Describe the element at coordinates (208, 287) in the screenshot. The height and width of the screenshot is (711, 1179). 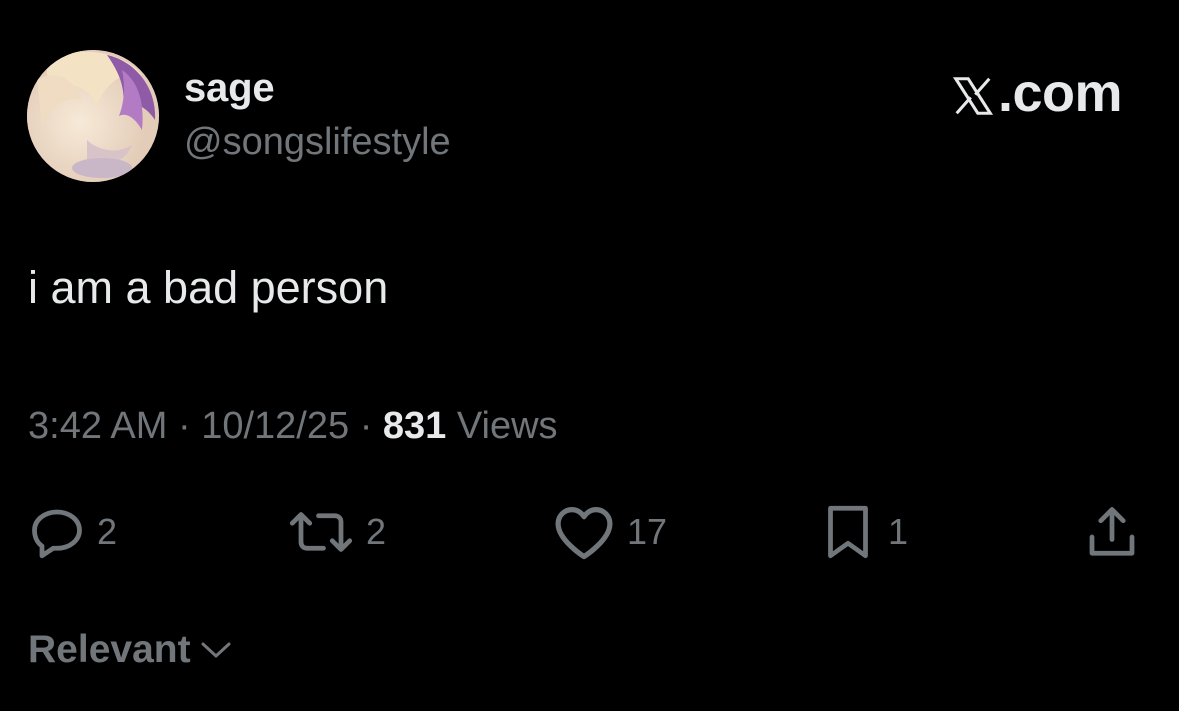
I see `tweet-text: i am a bad person` at that location.